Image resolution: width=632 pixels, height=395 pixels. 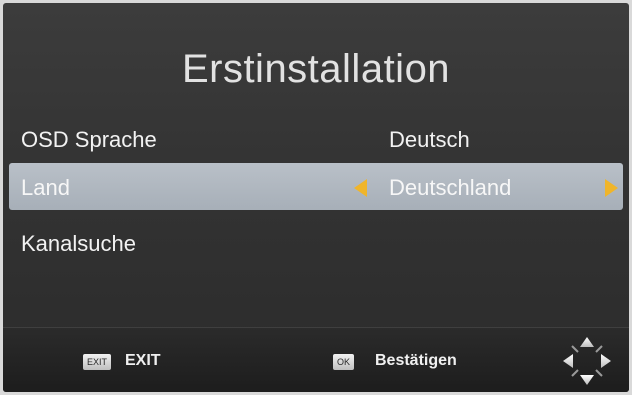 What do you see at coordinates (360, 188) in the screenshot?
I see `arrow-left-icon` at bounding box center [360, 188].